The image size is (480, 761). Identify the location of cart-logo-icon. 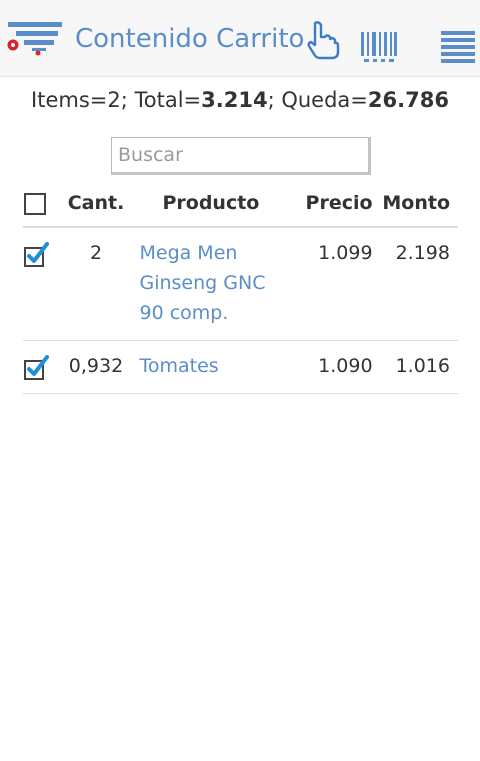
(32, 38).